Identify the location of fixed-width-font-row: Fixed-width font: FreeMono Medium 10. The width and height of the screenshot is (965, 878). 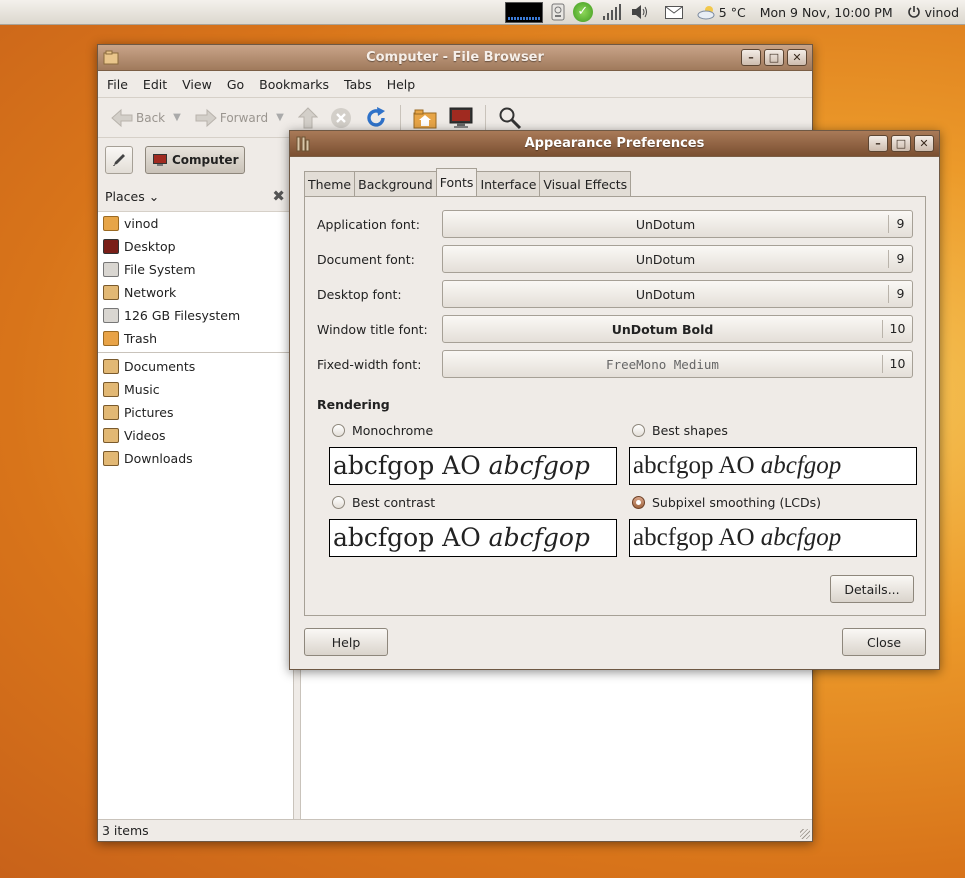
(615, 364).